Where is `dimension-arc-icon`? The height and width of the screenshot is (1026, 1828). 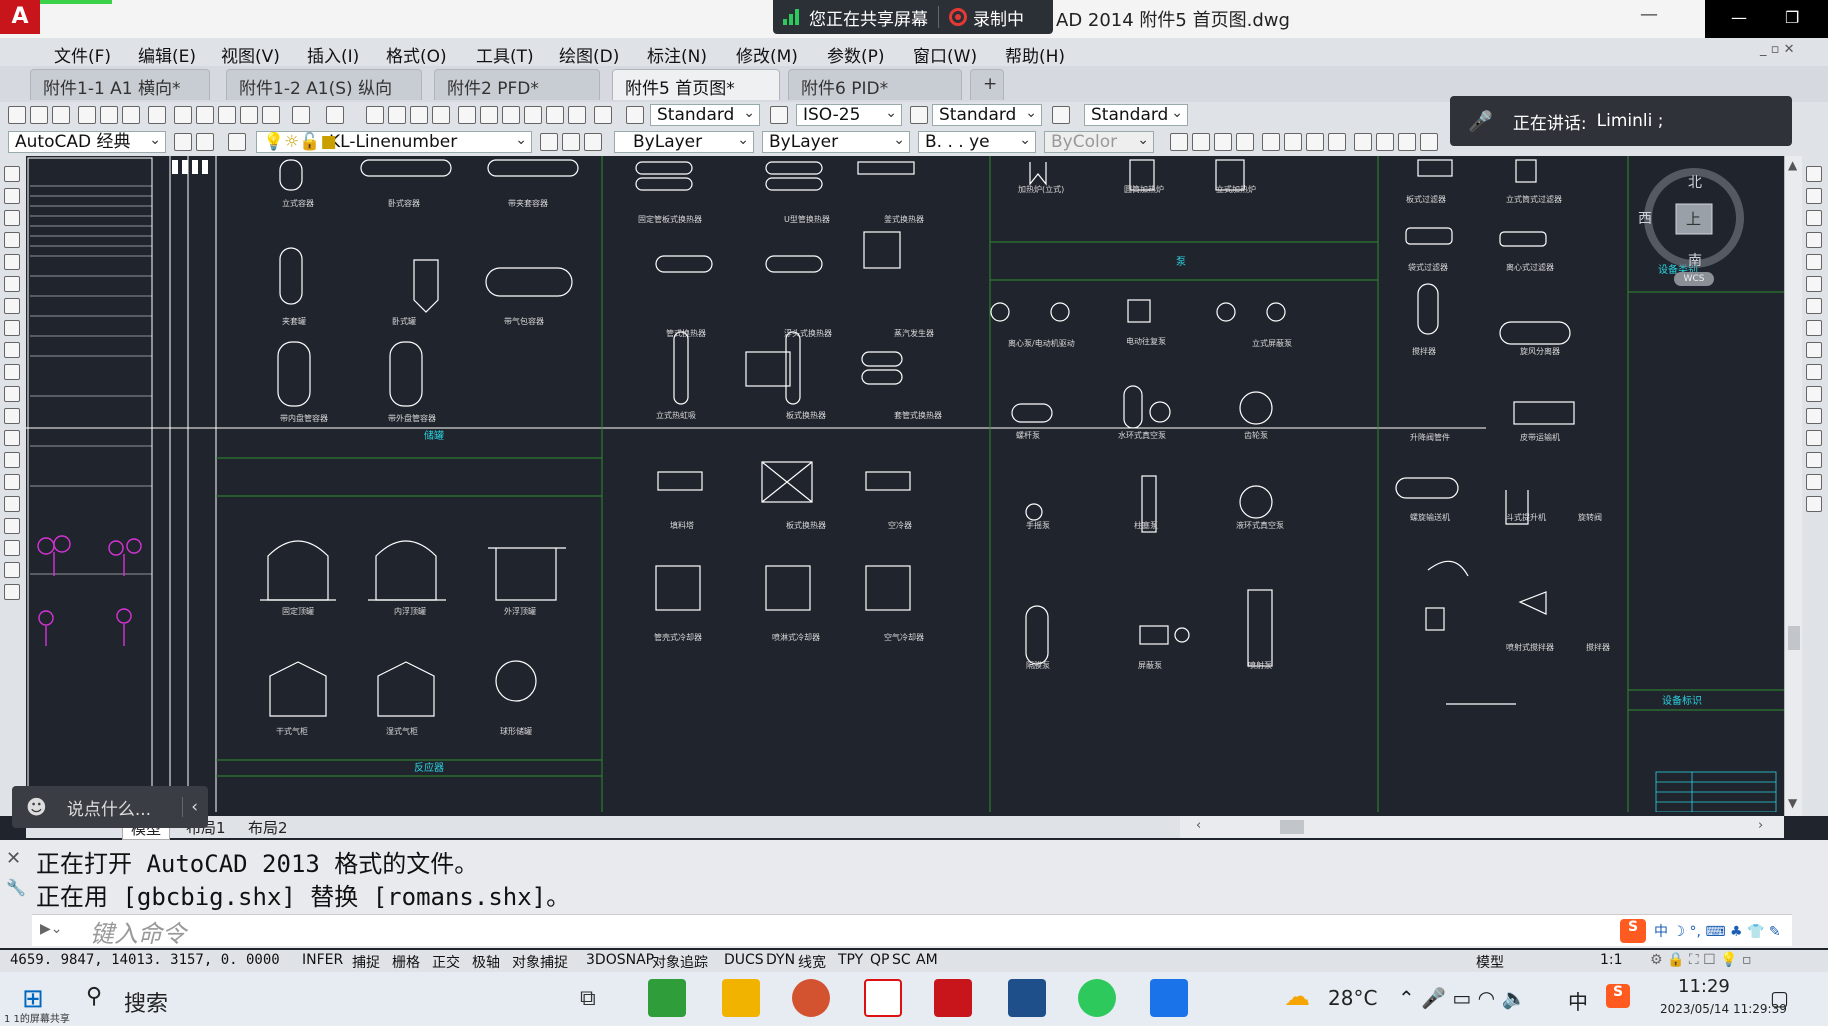 dimension-arc-icon is located at coordinates (1223, 142).